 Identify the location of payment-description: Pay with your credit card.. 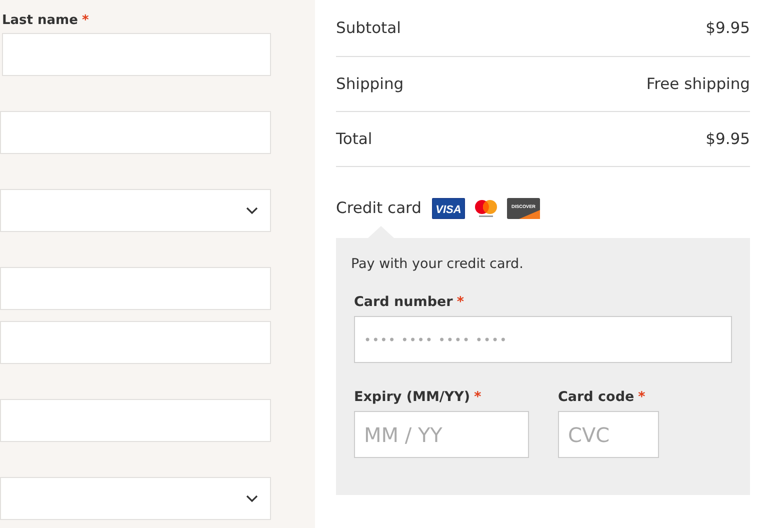
(437, 264).